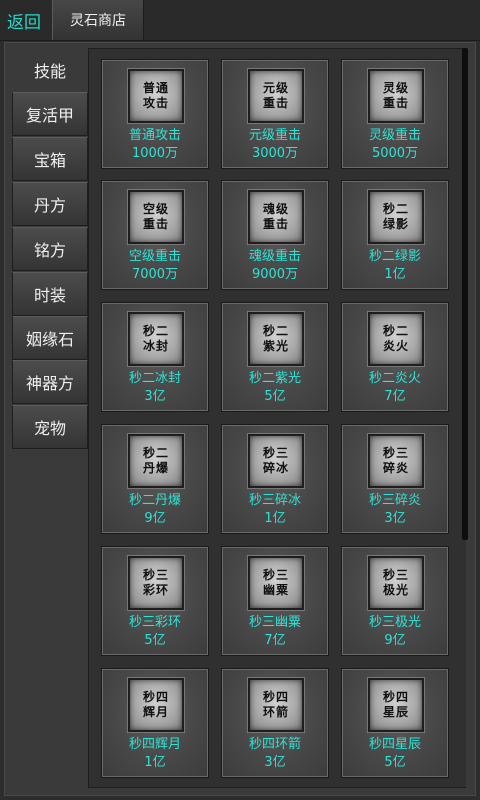  Describe the element at coordinates (155, 518) in the screenshot. I see `item-price: 9亿` at that location.